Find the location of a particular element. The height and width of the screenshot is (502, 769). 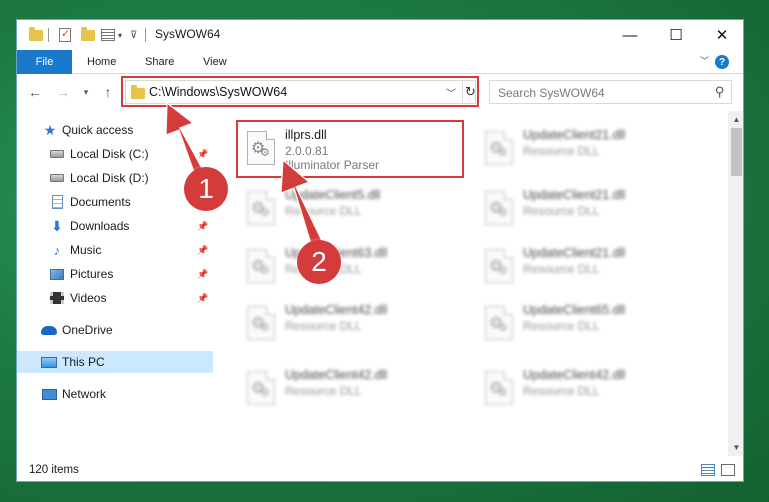

scroll-thumb is located at coordinates (736, 152).